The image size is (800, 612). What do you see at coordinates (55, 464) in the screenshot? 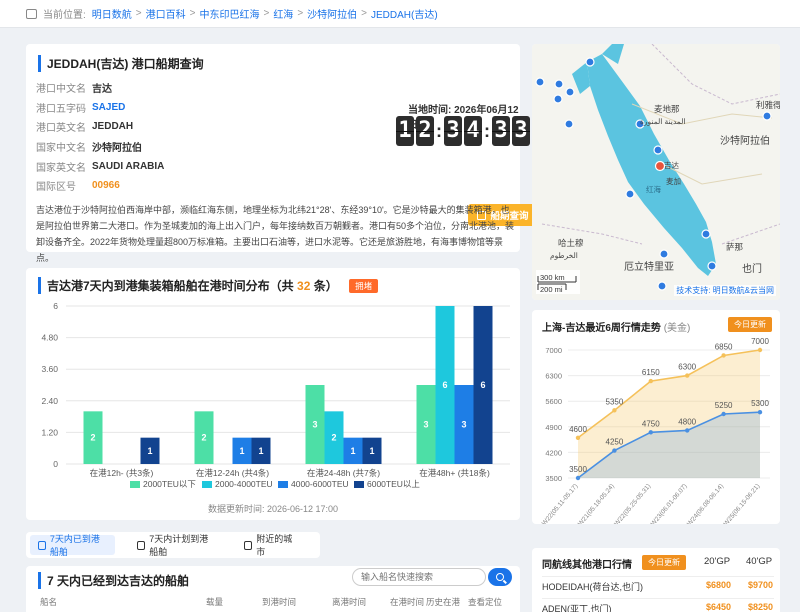
I see `y-tick-label: 0` at bounding box center [55, 464].